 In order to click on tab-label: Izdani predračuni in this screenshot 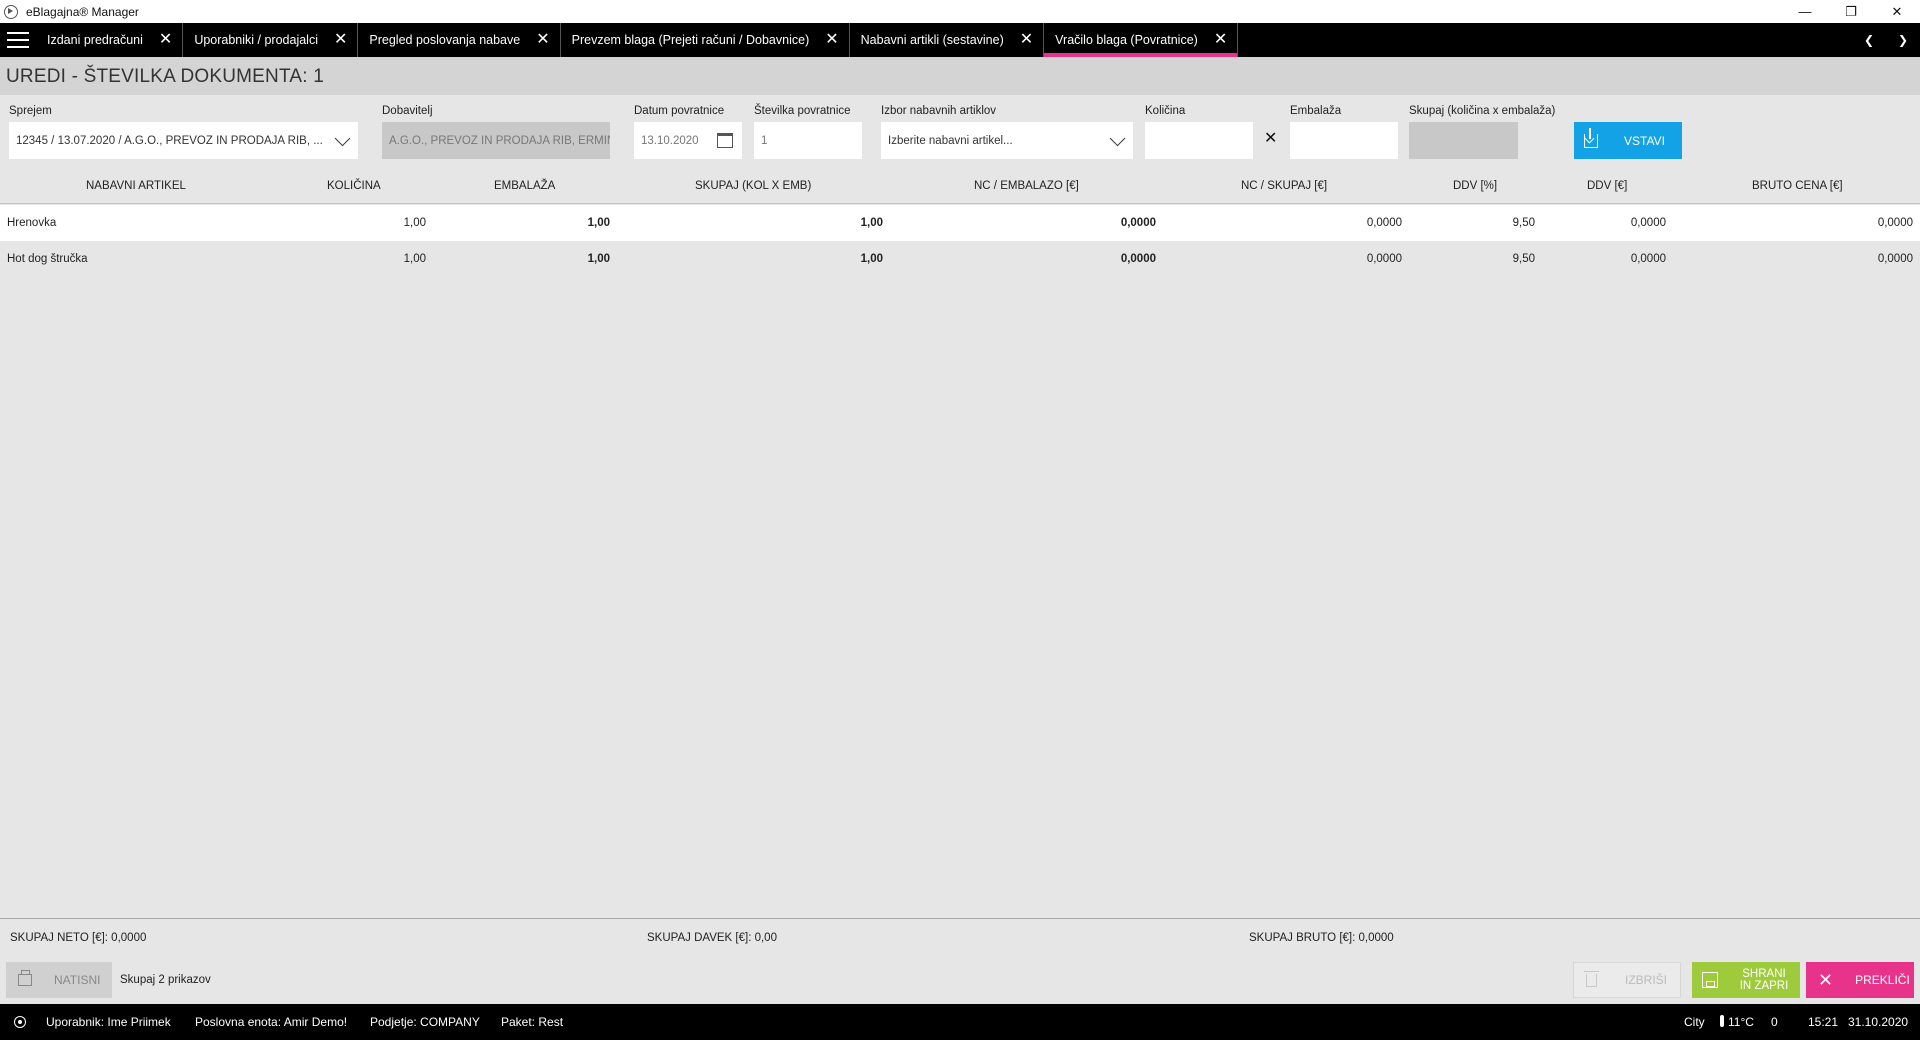, I will do `click(95, 40)`.